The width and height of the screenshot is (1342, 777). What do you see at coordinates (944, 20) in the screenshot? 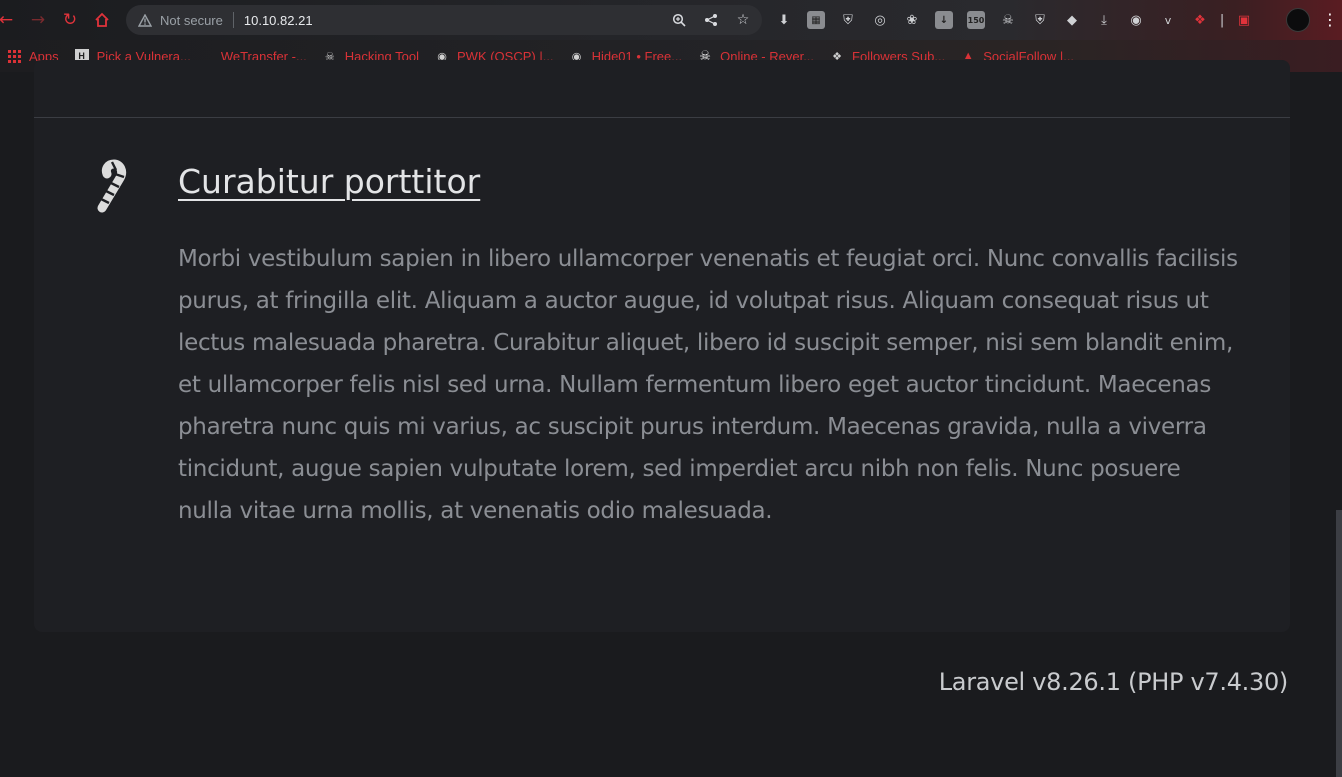
I see `download-box-icon: ↓` at bounding box center [944, 20].